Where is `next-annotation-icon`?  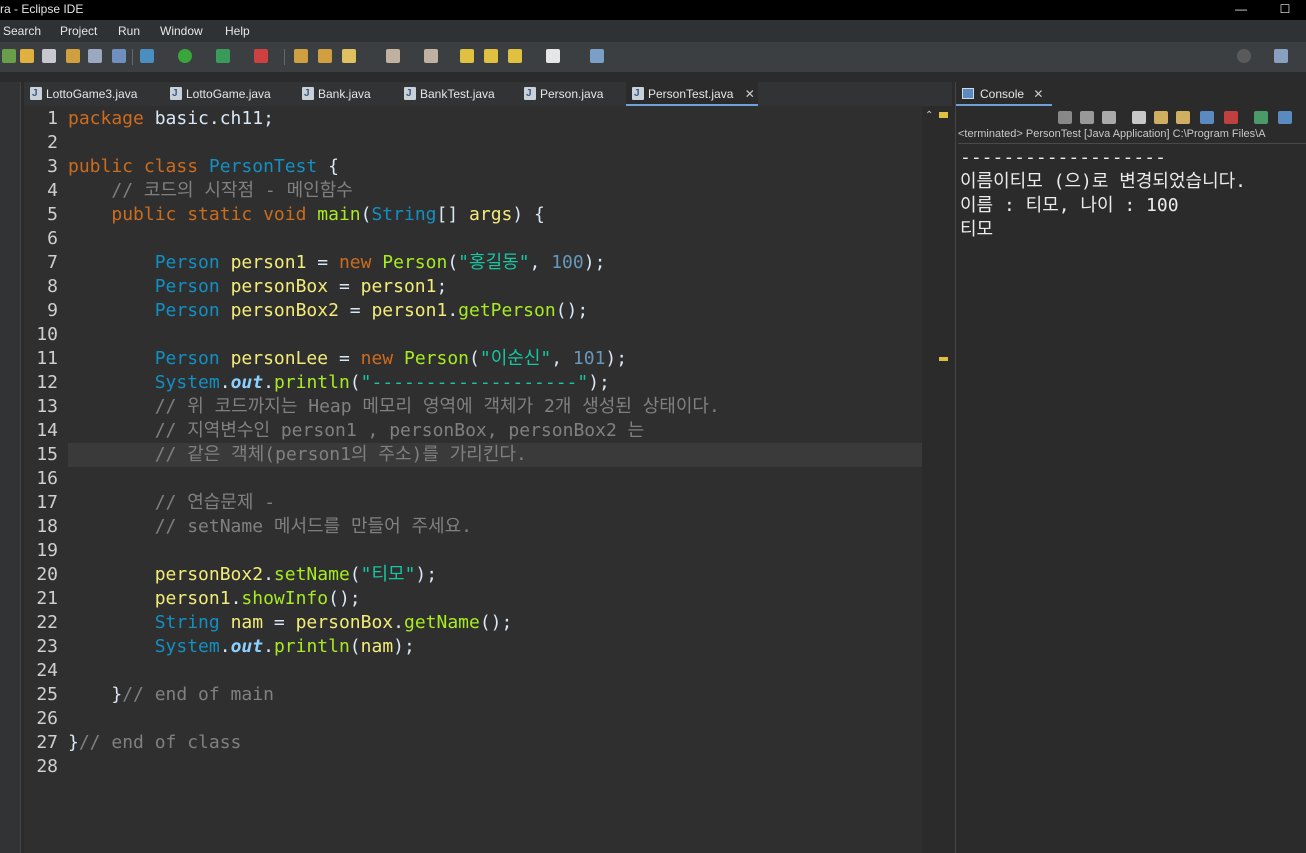 next-annotation-icon is located at coordinates (393, 56).